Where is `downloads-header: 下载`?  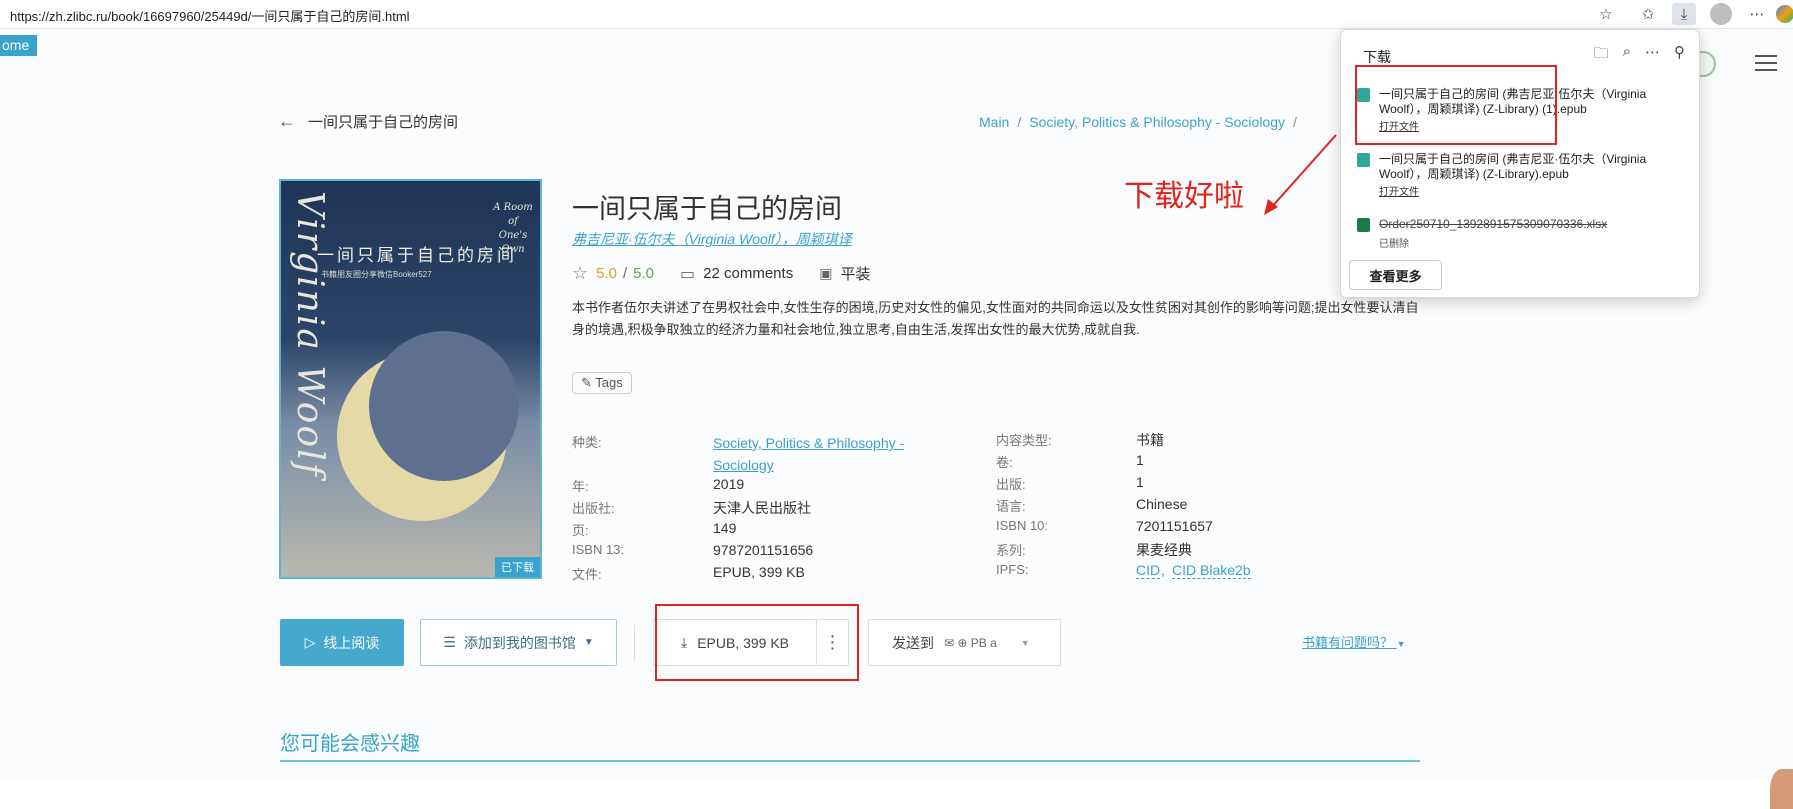 downloads-header: 下载 is located at coordinates (1377, 57).